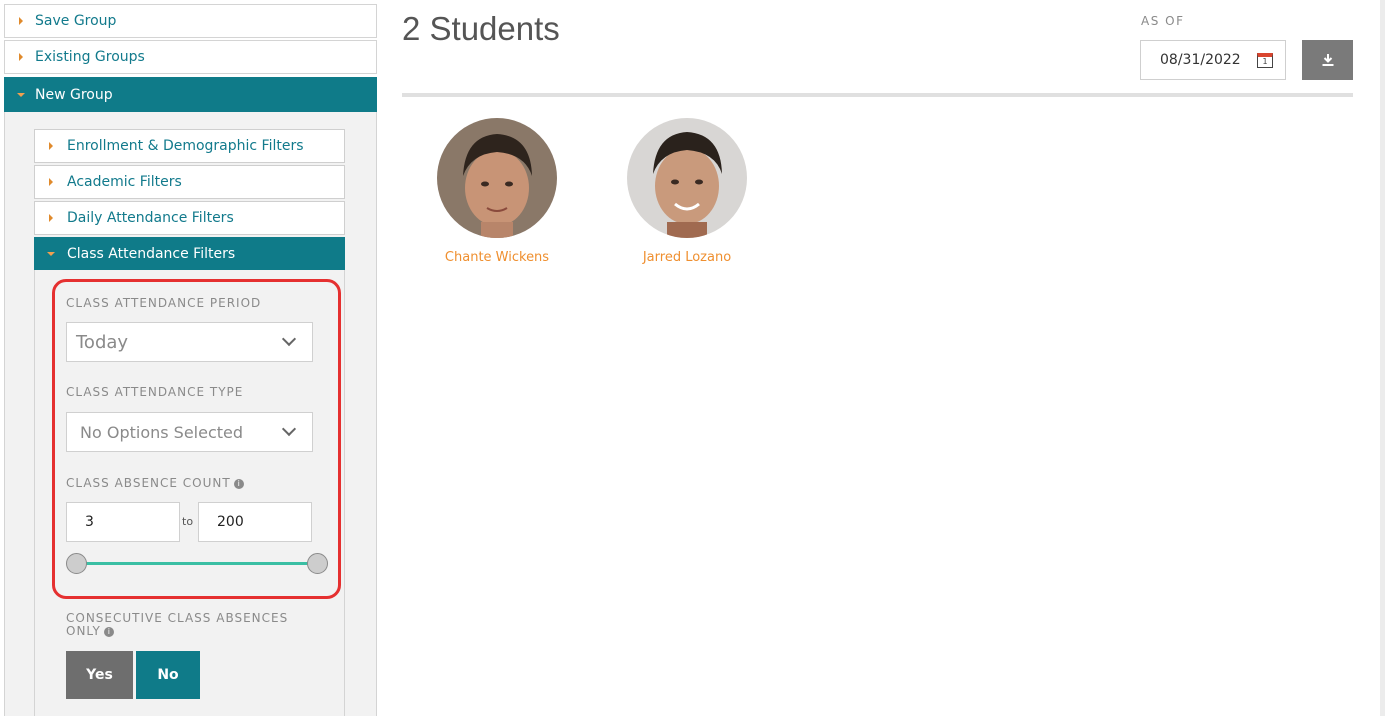 This screenshot has width=1385, height=716. I want to click on download-icon, so click(1327, 60).